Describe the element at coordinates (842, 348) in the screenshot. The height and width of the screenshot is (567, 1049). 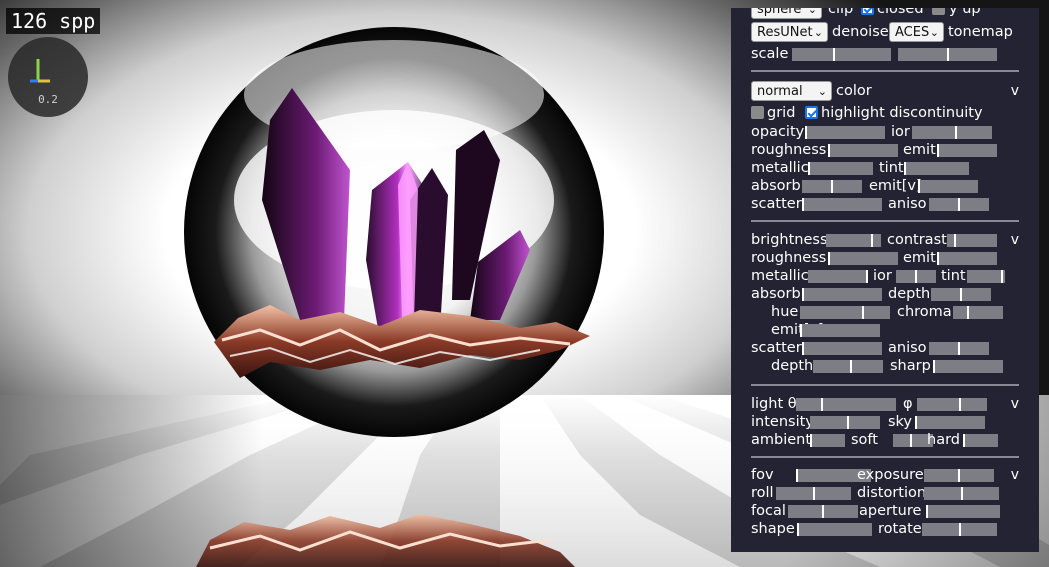
I see `volume-scatter-slider` at that location.